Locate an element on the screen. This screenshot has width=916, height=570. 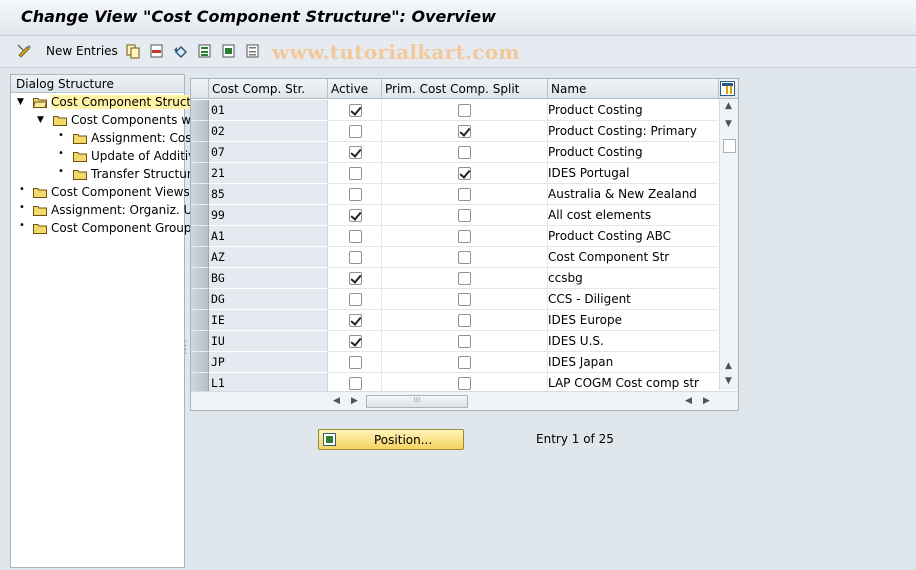
select-block-icon is located at coordinates (229, 51).